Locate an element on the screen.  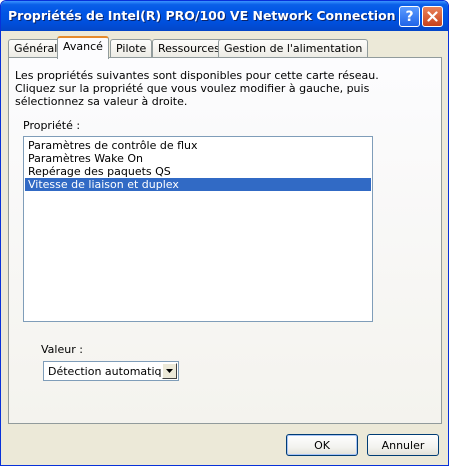
value-select-text: Détection automatique is located at coordinates (112, 371).